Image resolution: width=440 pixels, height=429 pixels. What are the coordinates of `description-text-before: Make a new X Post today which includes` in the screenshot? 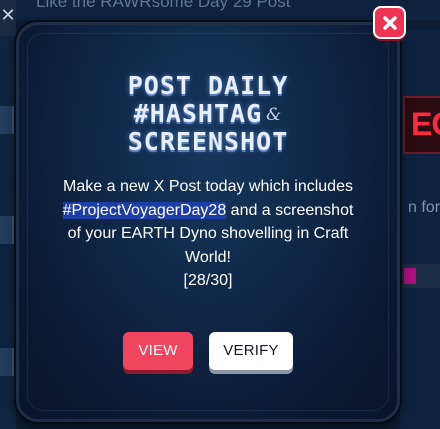 It's located at (208, 186).